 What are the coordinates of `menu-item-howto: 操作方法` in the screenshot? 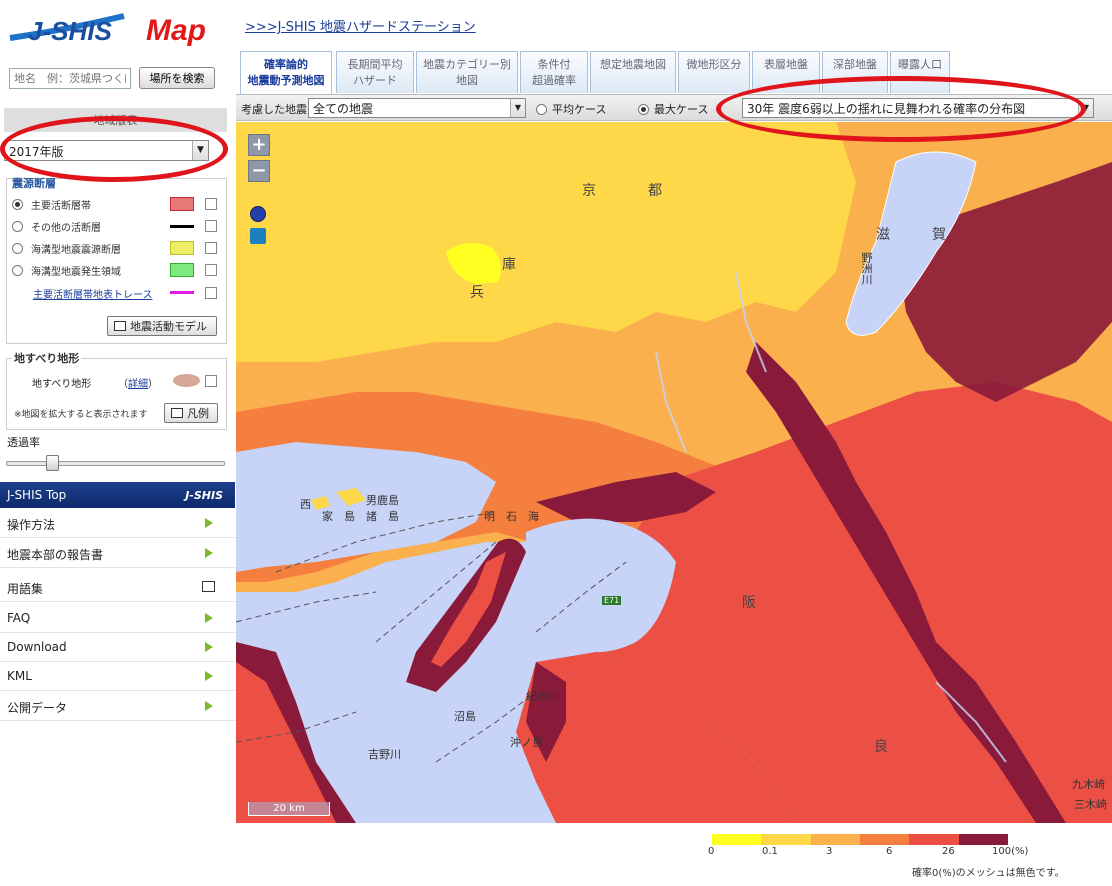 It's located at (117, 523).